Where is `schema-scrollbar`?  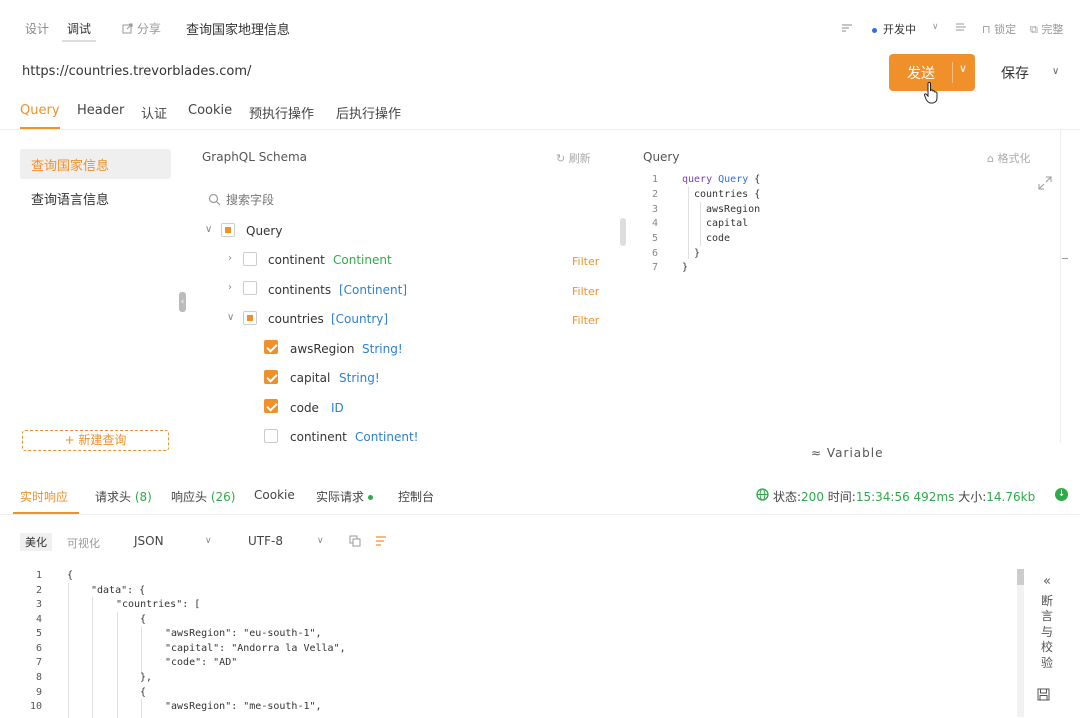
schema-scrollbar is located at coordinates (623, 232).